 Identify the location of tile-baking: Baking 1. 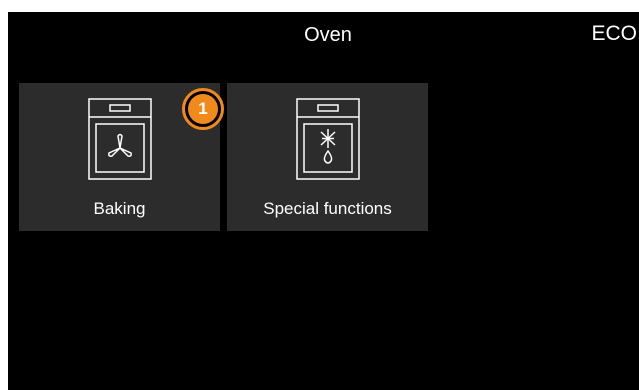
(121, 157).